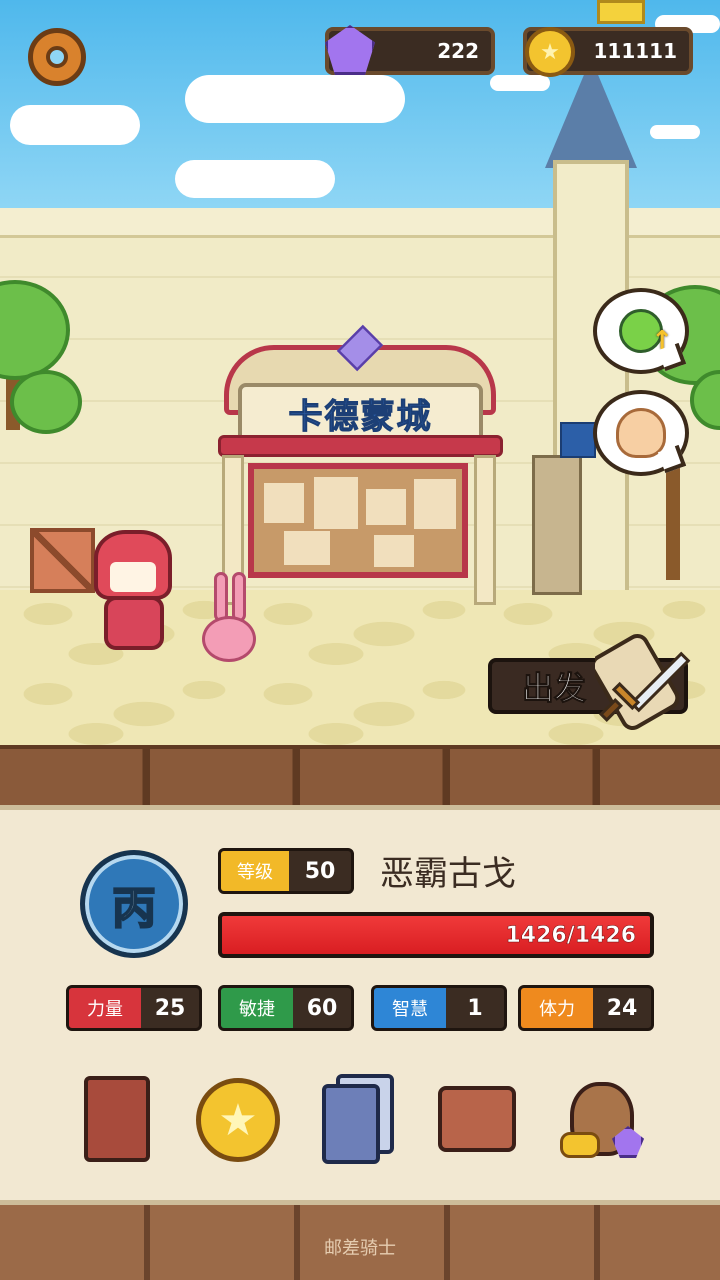  What do you see at coordinates (448, 874) in the screenshot?
I see `character-name: 恶霸古戈` at bounding box center [448, 874].